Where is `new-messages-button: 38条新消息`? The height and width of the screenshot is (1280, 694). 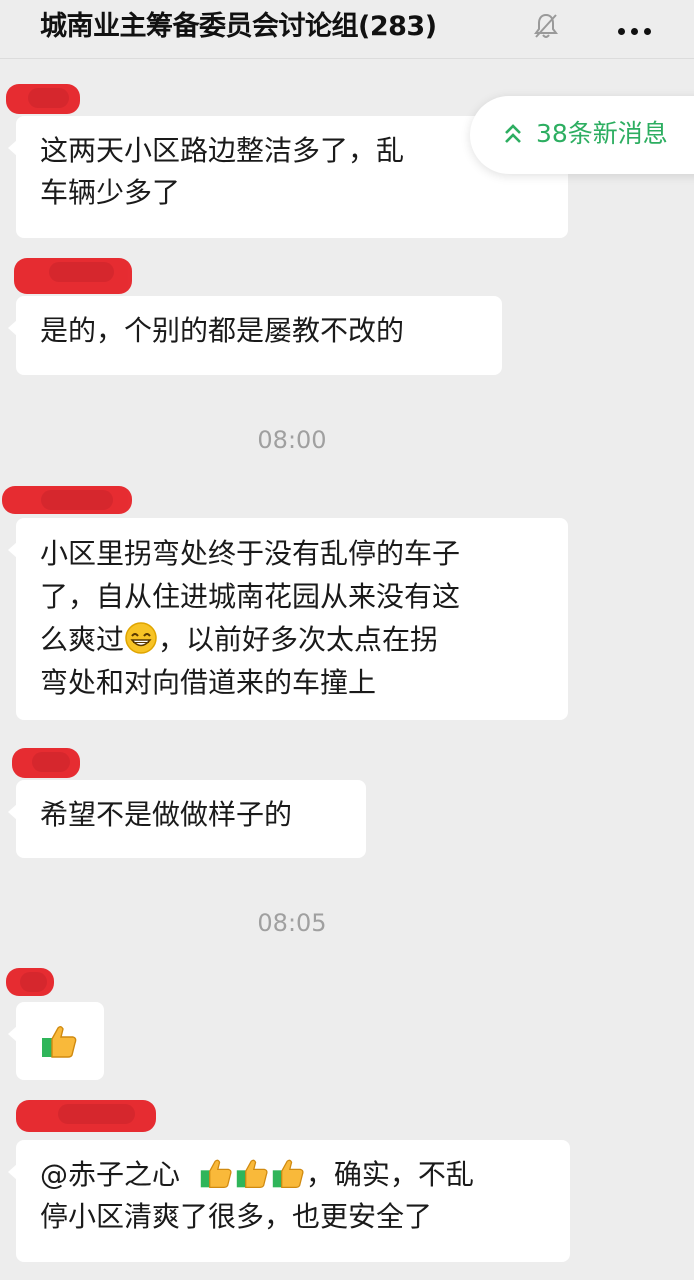
new-messages-button: 38条新消息 is located at coordinates (582, 135).